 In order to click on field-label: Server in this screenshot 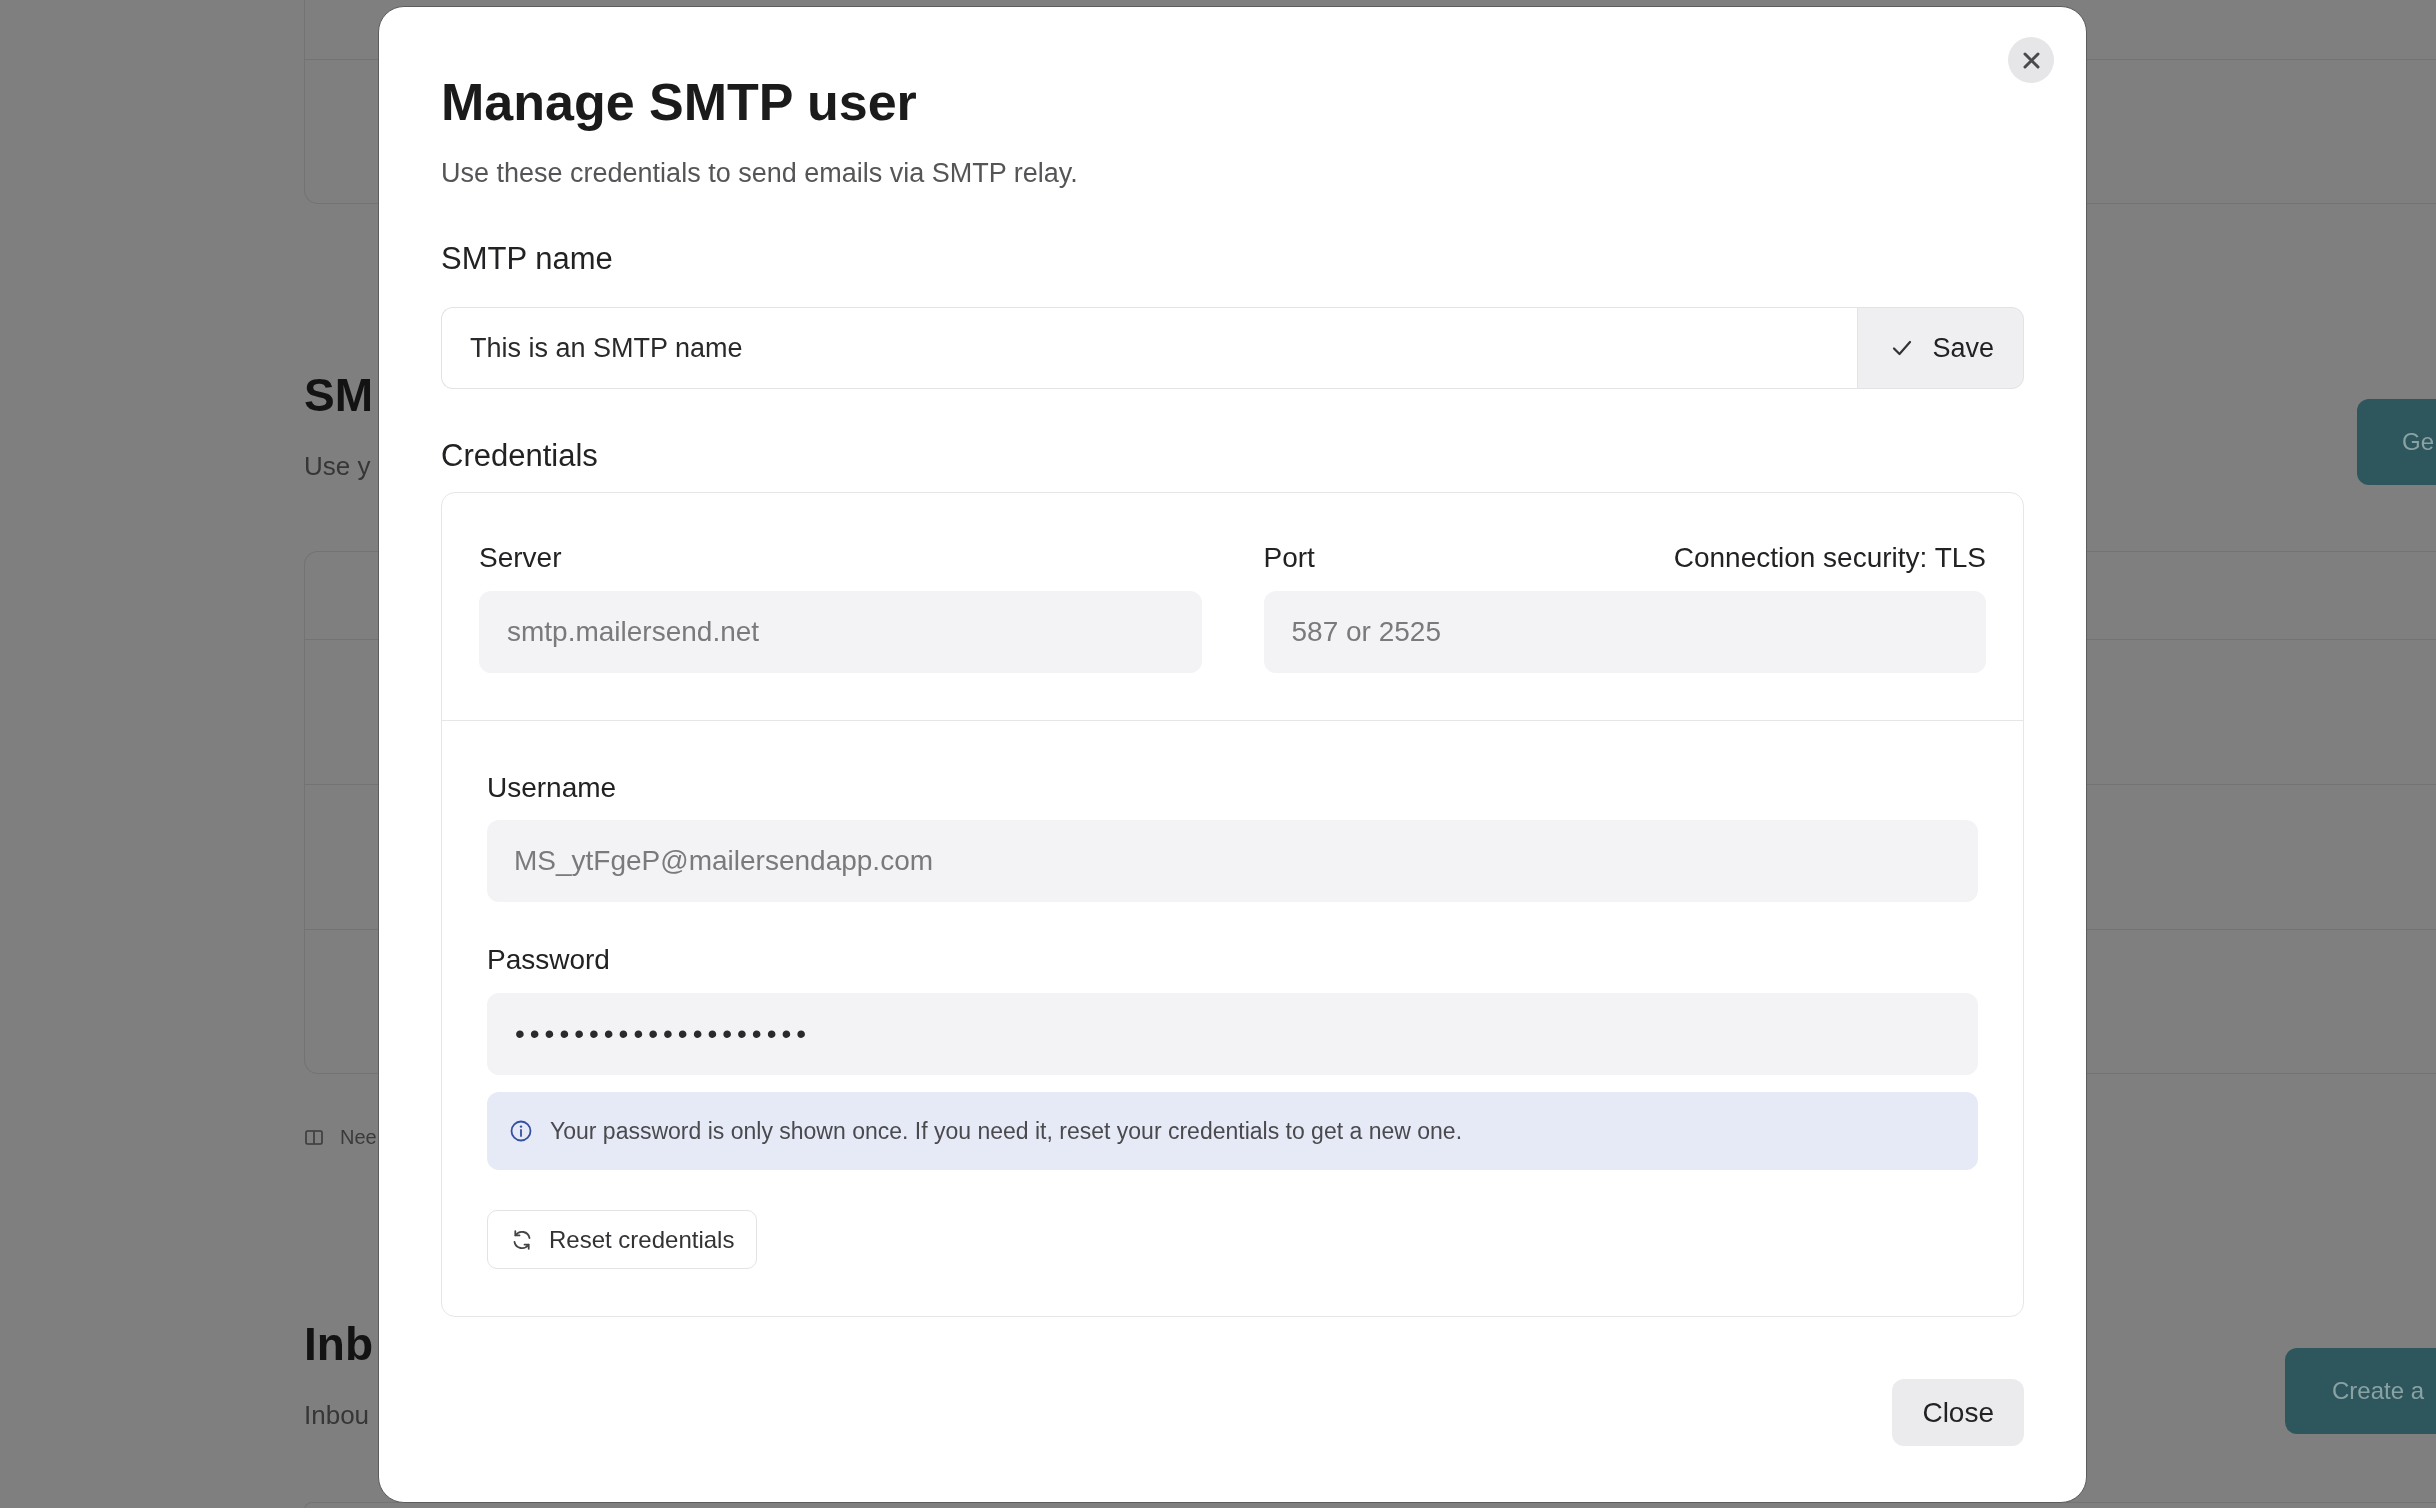, I will do `click(520, 558)`.